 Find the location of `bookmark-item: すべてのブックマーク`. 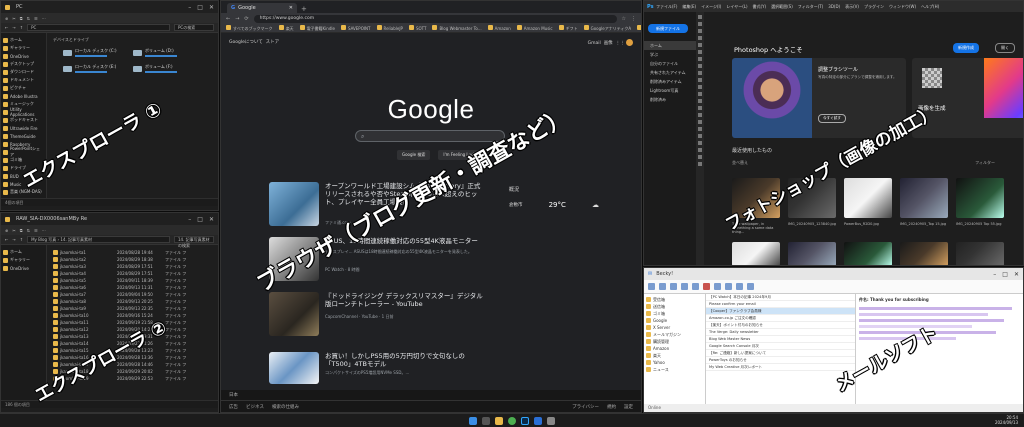

bookmark-item: すべてのブックマーク is located at coordinates (249, 28).